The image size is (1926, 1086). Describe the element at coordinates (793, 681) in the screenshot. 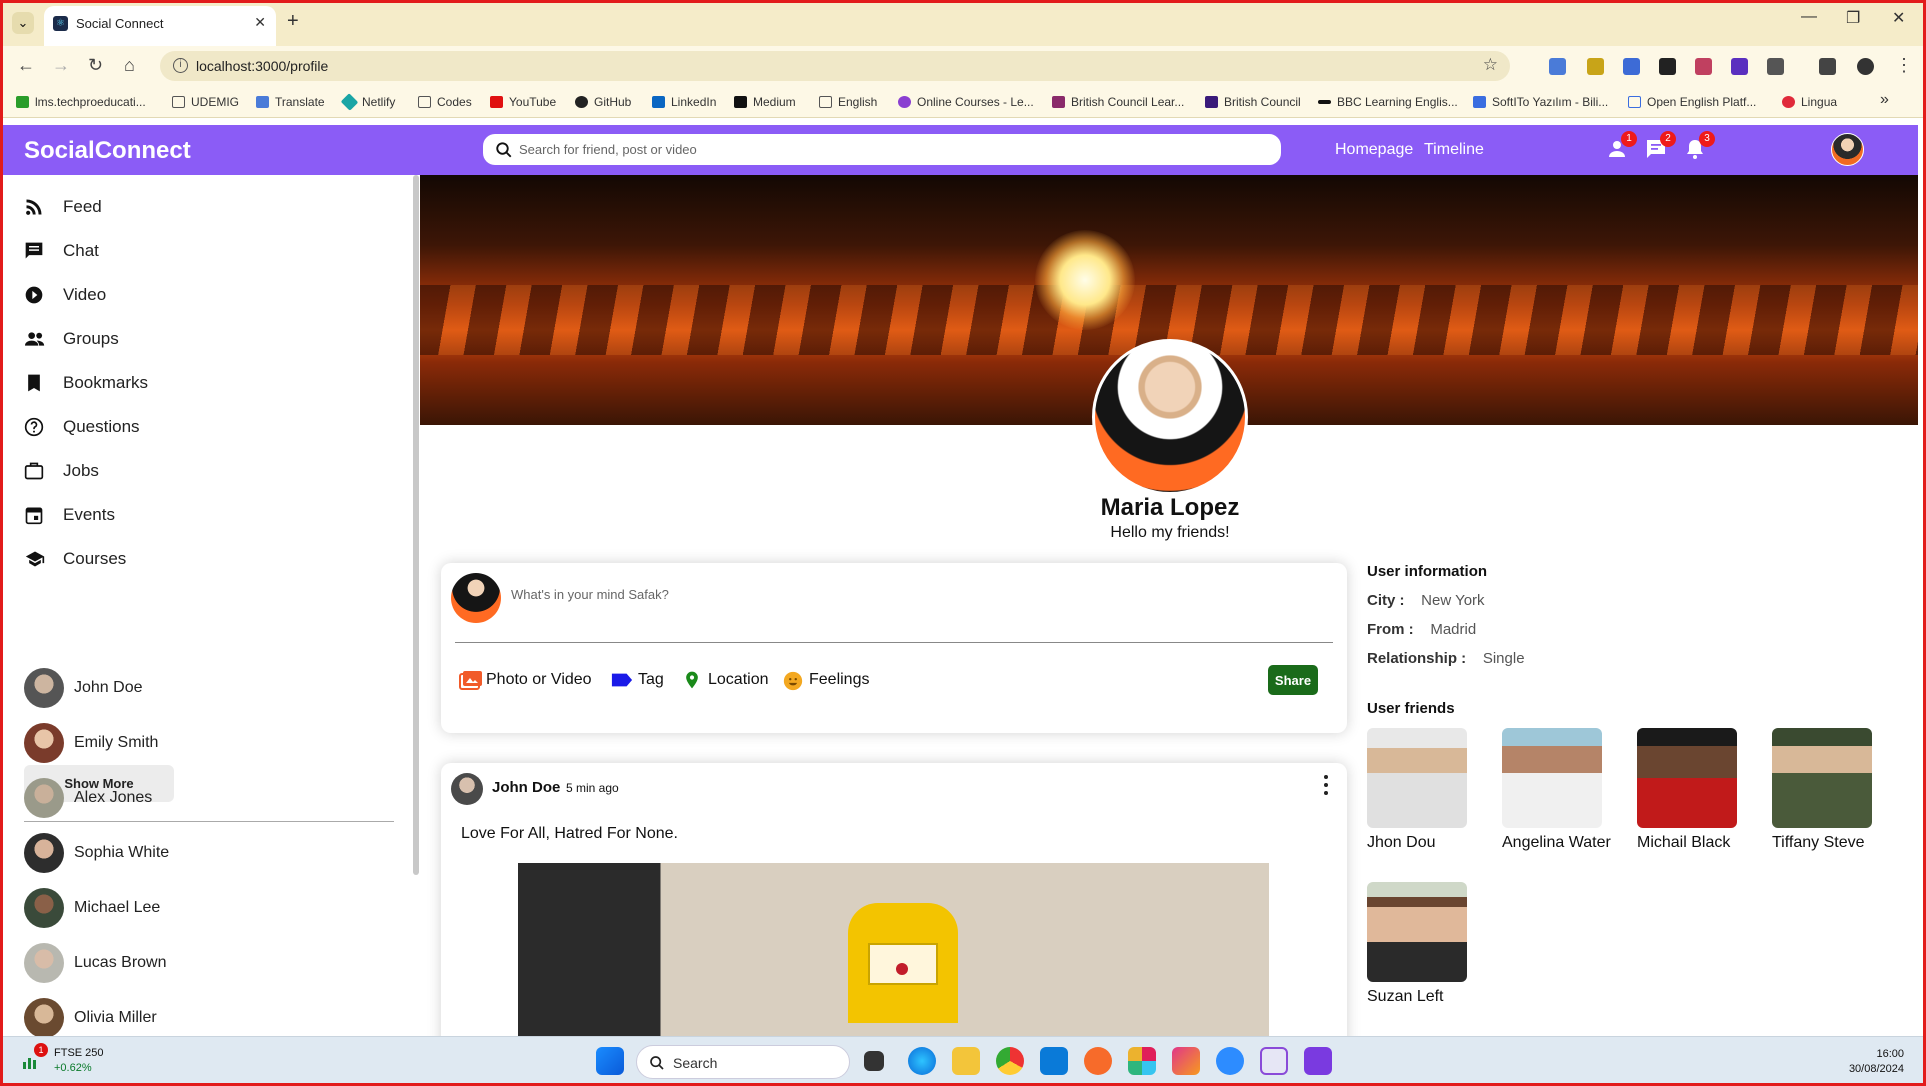

I see `emoji-icon` at that location.